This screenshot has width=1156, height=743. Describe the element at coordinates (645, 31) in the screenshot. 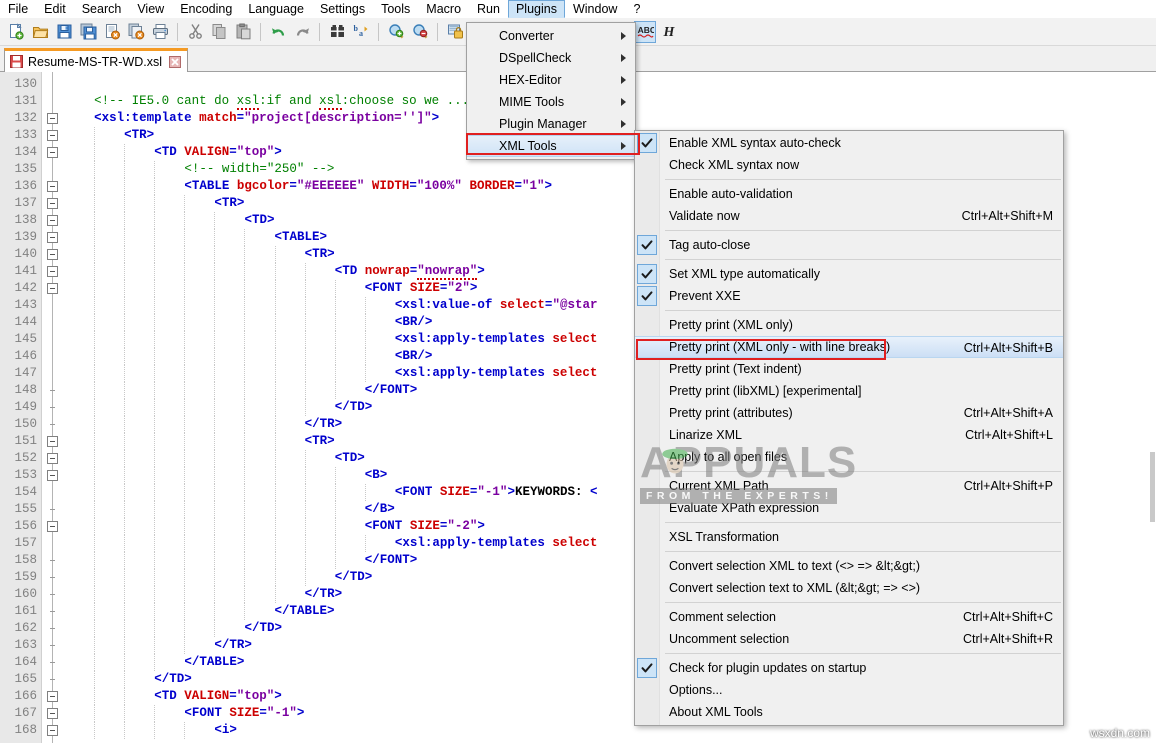

I see `spell-check-icon: ABC` at that location.